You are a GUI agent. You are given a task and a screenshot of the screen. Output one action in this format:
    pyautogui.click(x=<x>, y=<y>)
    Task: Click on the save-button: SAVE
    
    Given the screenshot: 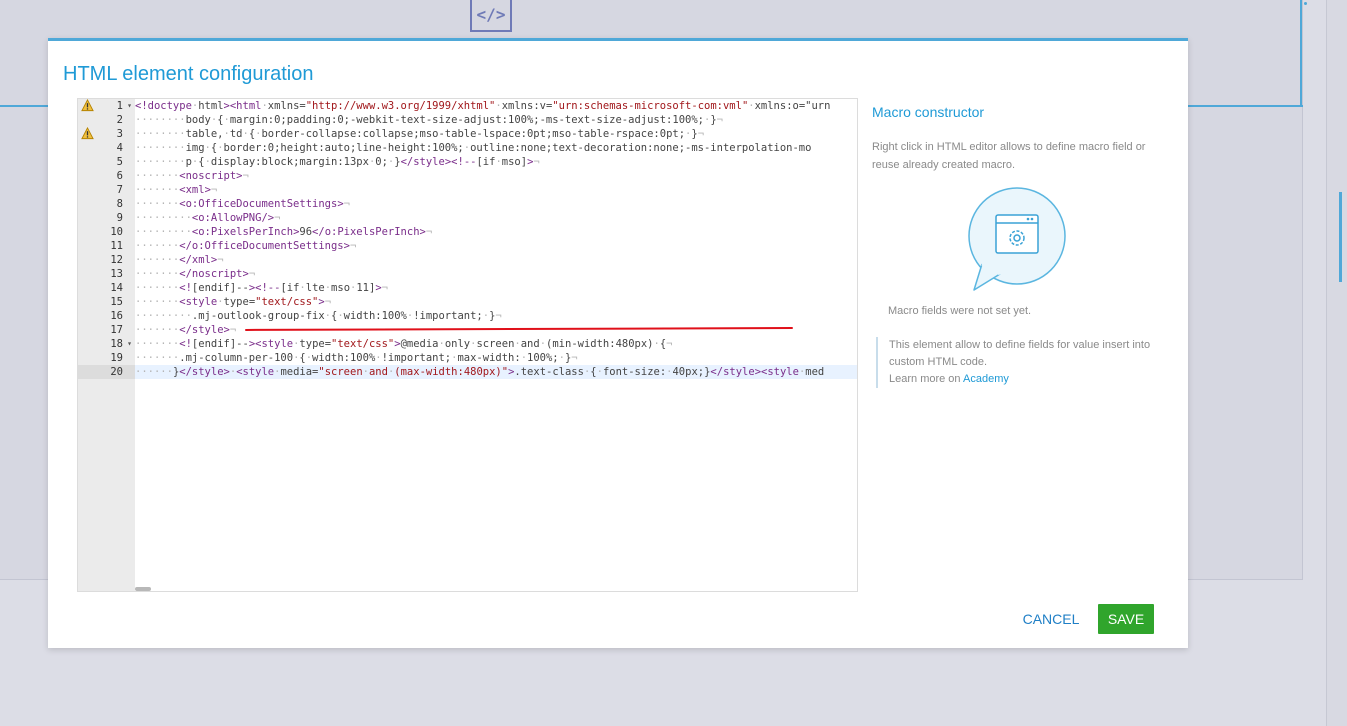 What is the action you would take?
    pyautogui.click(x=1126, y=619)
    